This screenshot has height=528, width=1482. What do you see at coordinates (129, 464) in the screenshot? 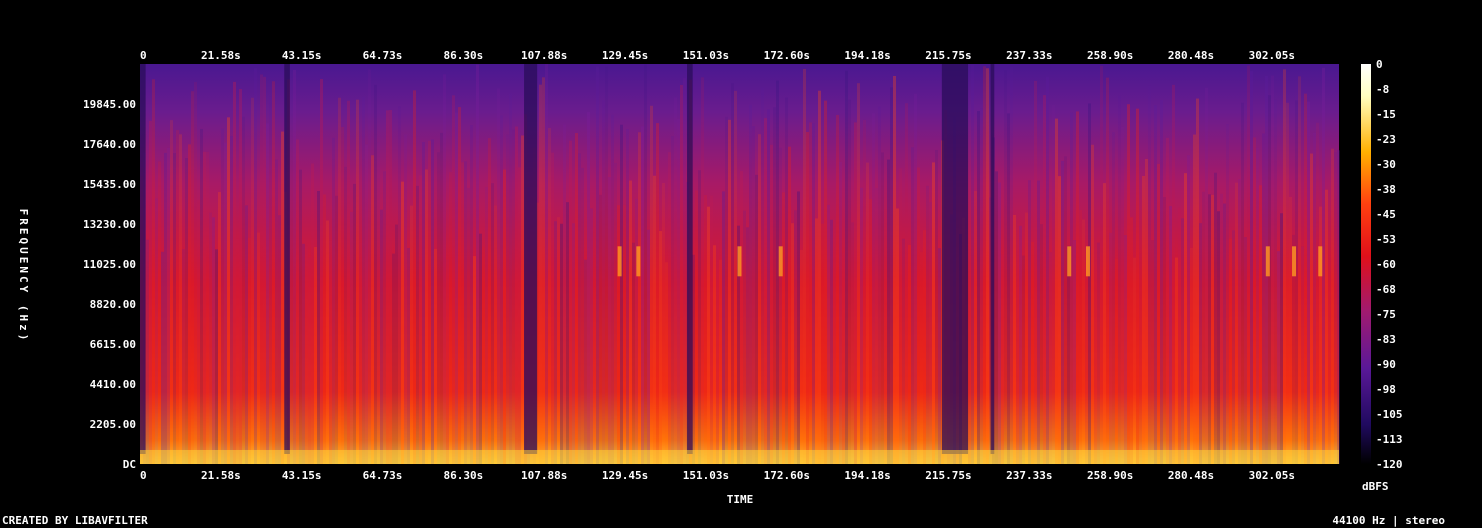
I see `y-tick-label: DC` at bounding box center [129, 464].